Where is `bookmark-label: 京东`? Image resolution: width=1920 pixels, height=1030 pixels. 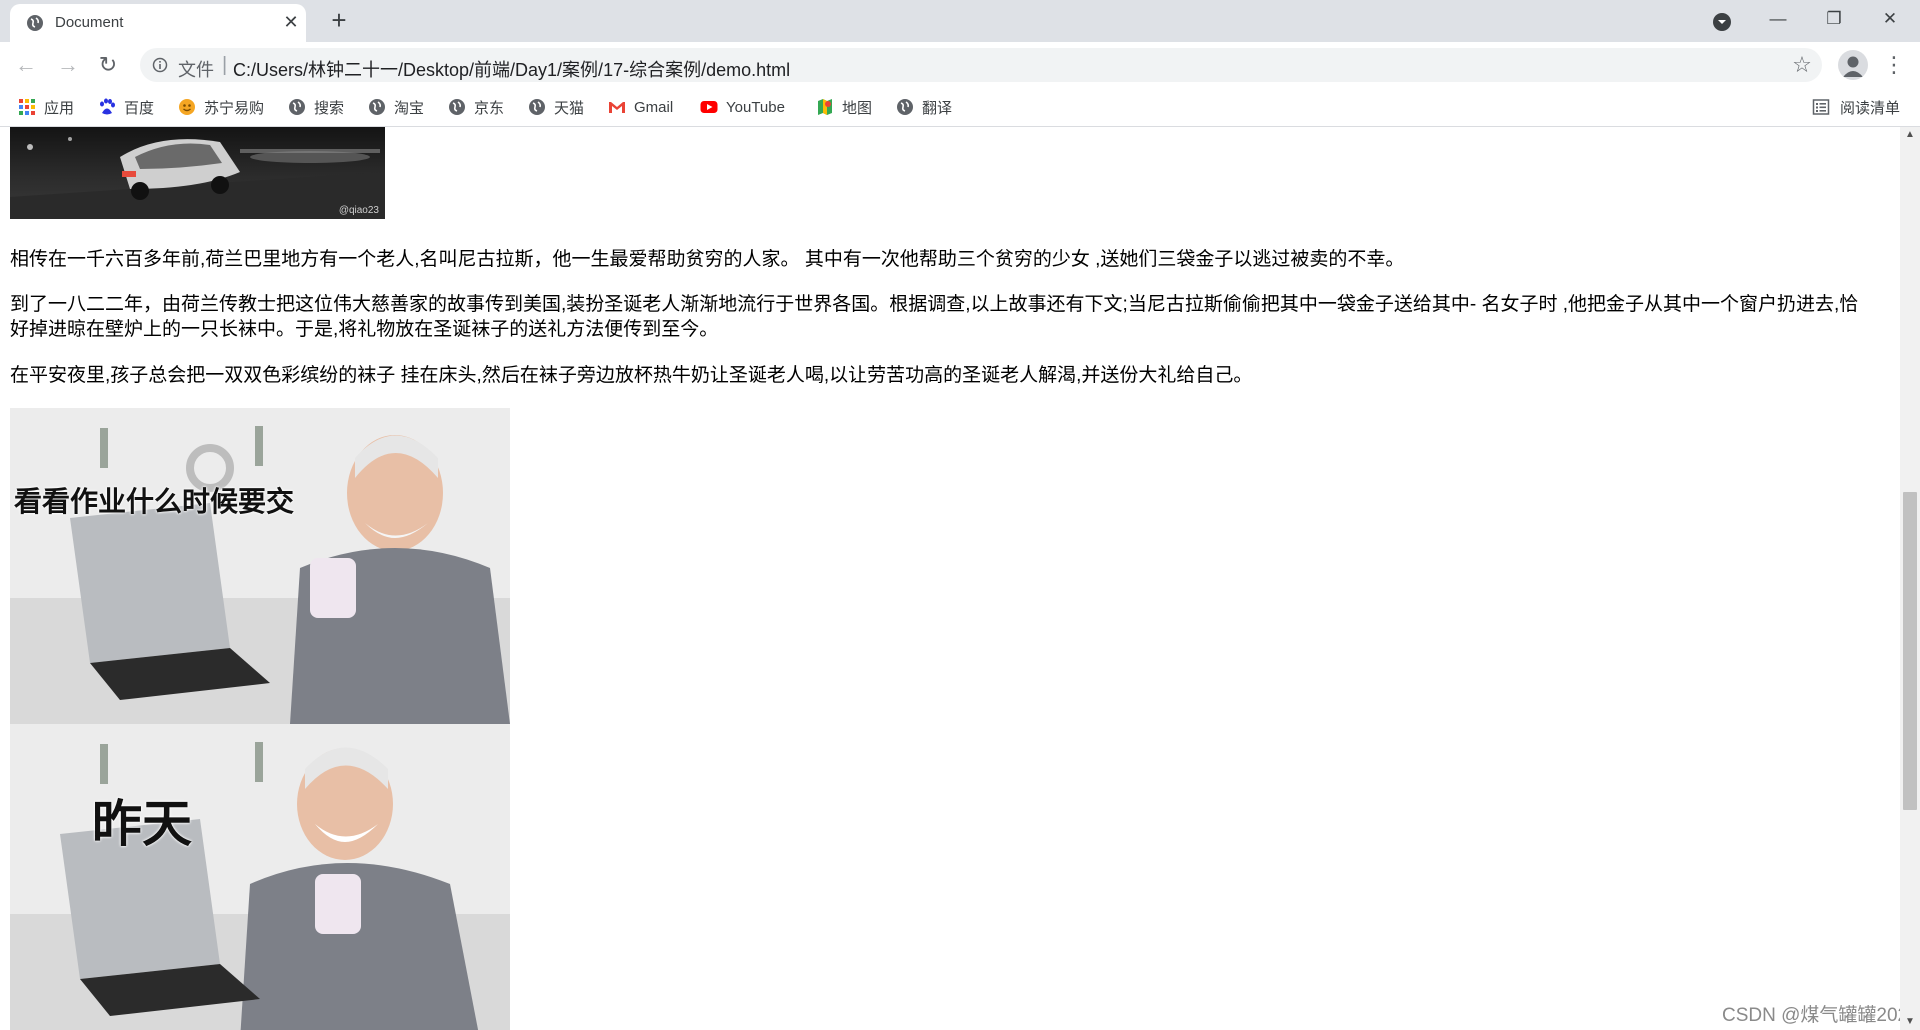 bookmark-label: 京东 is located at coordinates (489, 108).